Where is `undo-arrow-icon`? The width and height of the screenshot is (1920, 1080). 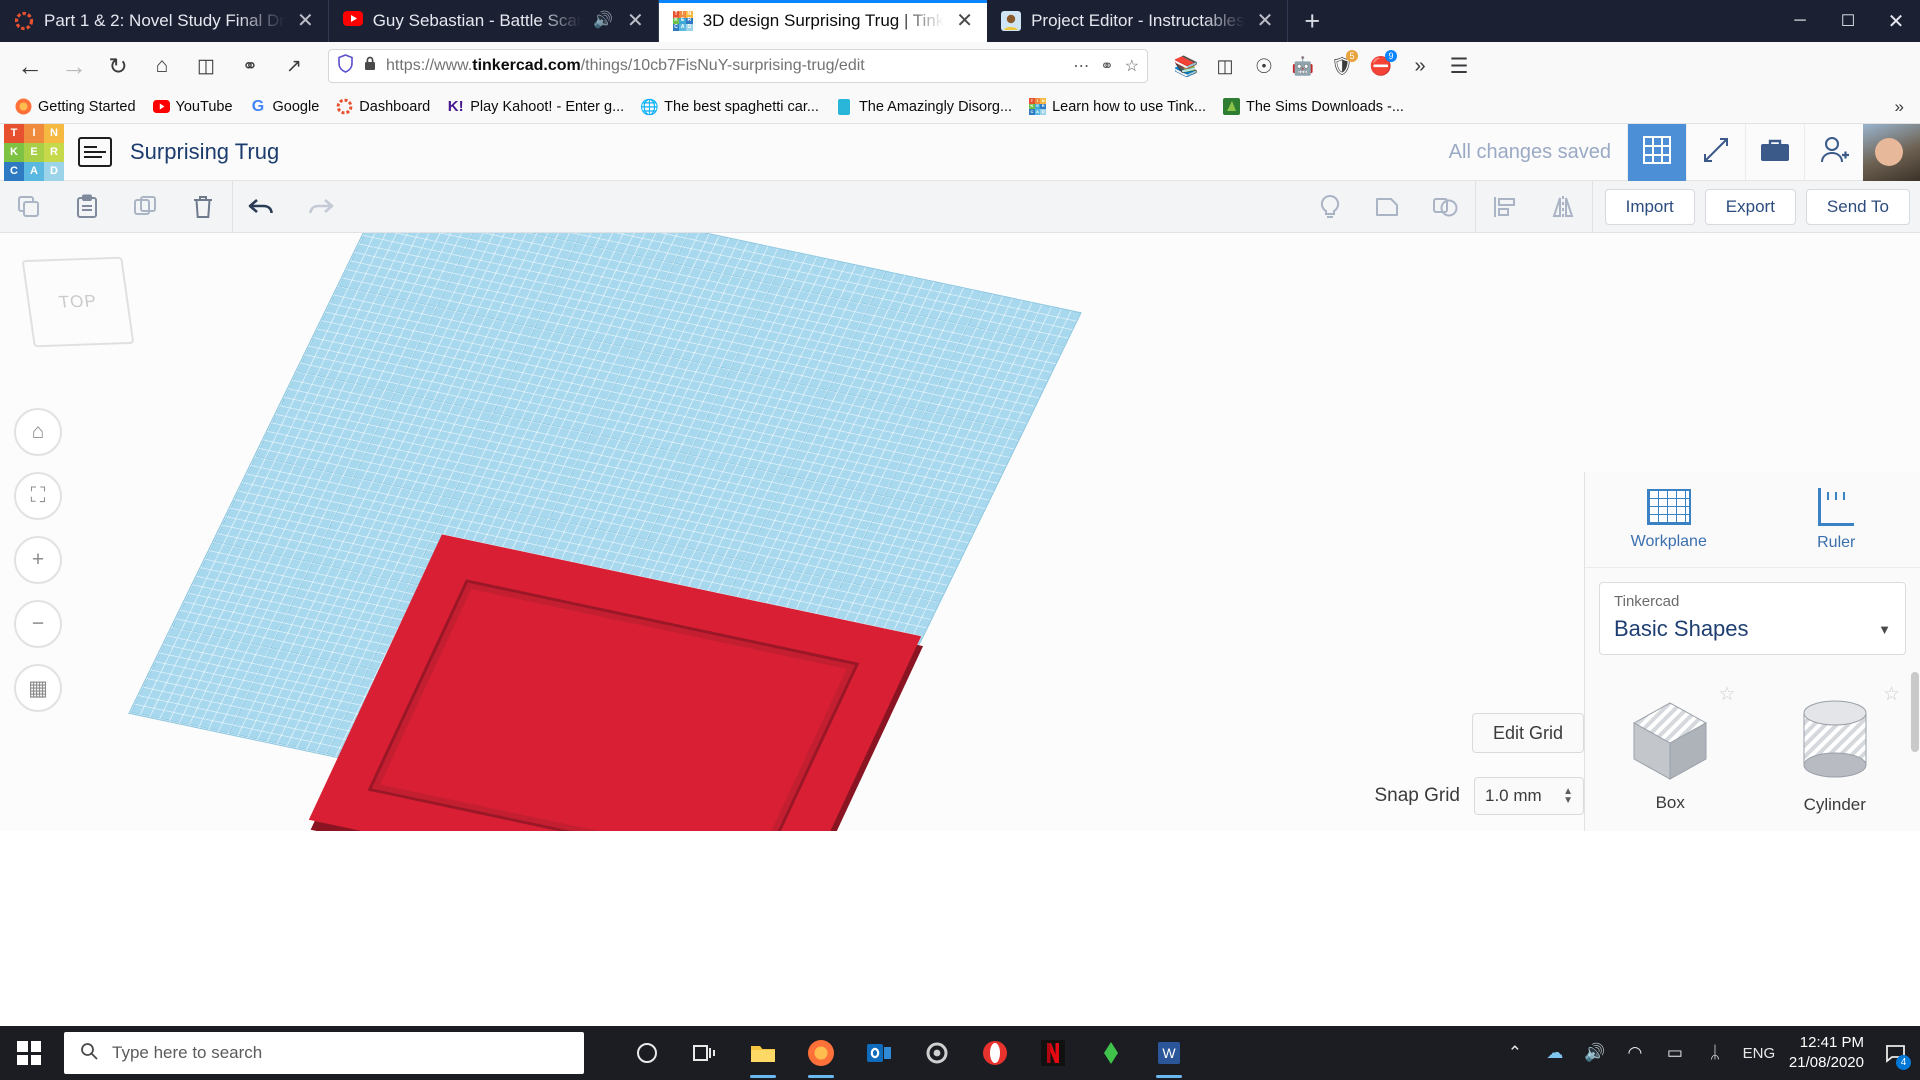
undo-arrow-icon is located at coordinates (262, 207).